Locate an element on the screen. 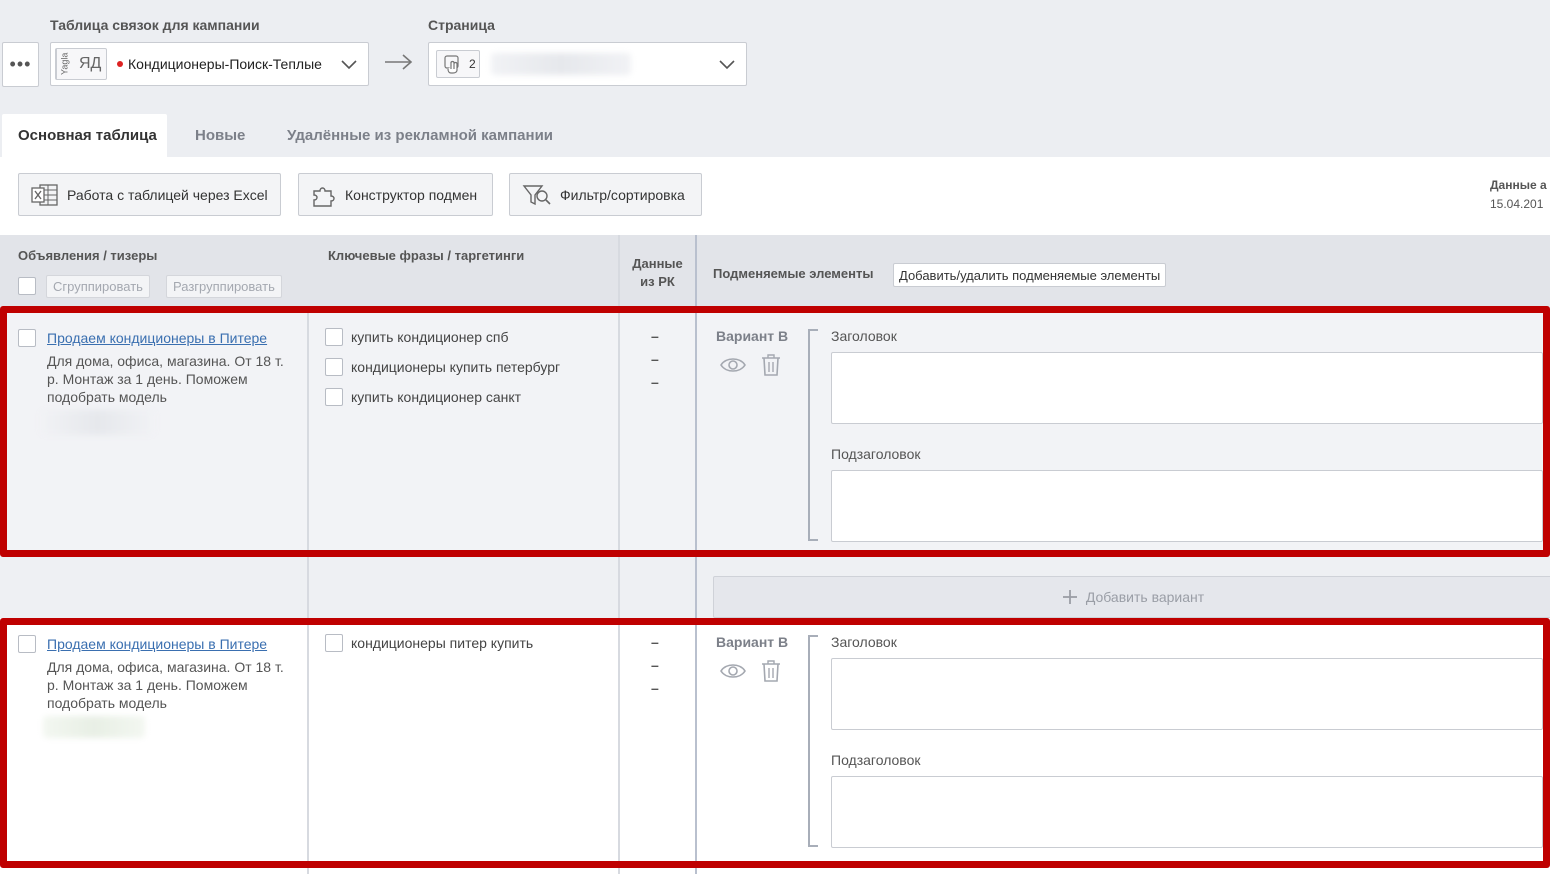  filter-button-label: Фильтр/сортировка is located at coordinates (622, 194).